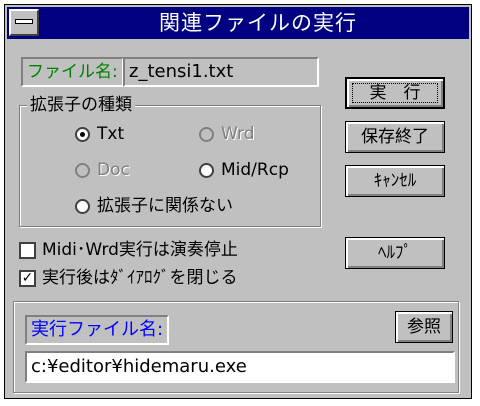  I want to click on checkbox-unchecked-icon, so click(27, 250).